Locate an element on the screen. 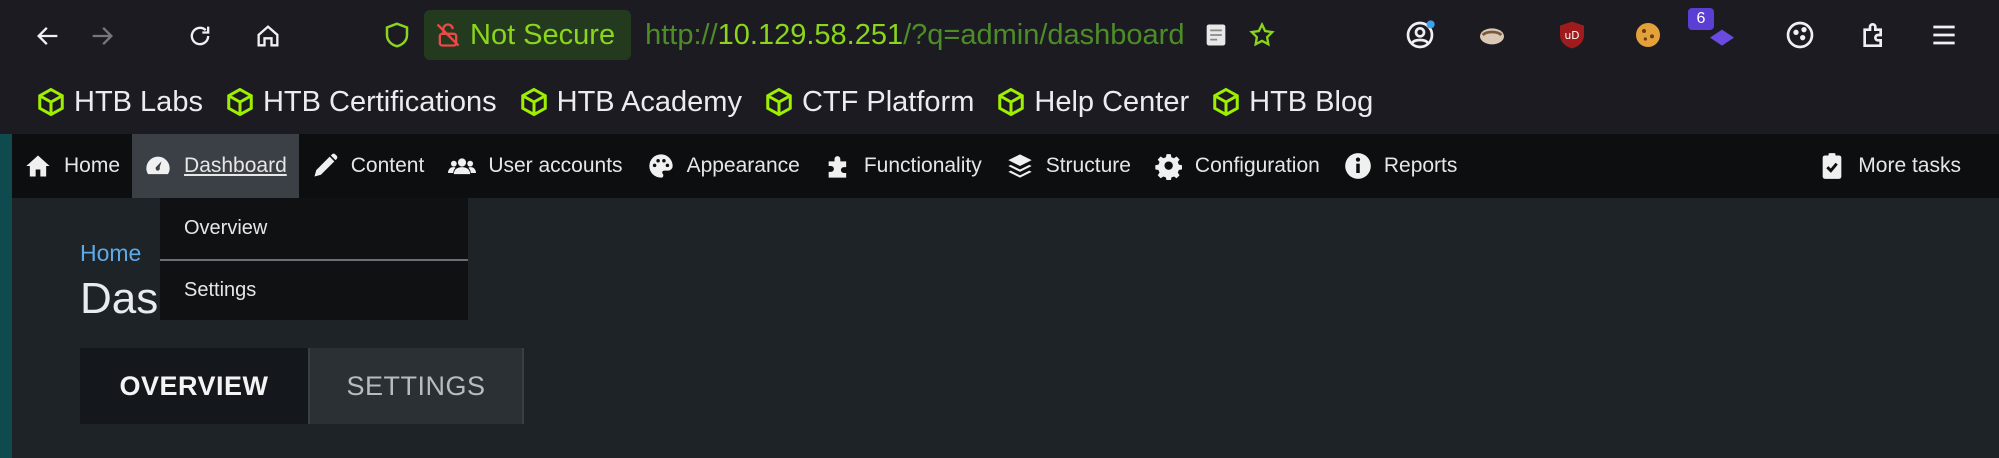 This screenshot has height=458, width=1999. admin-item-reports: Reports is located at coordinates (1401, 166).